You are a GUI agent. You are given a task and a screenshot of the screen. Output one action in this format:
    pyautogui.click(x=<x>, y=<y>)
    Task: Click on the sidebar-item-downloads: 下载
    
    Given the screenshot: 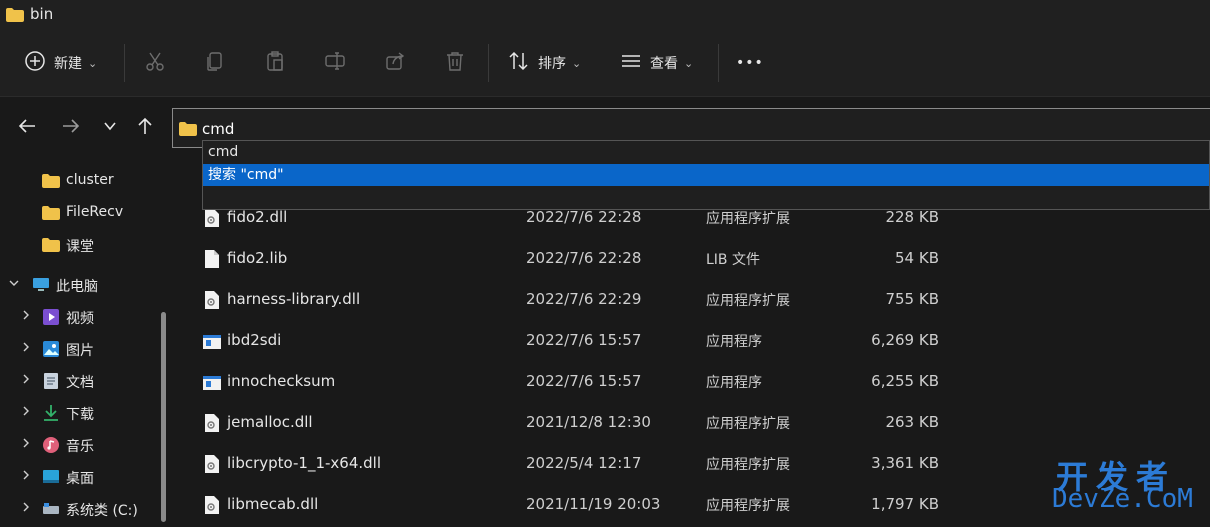 What is the action you would take?
    pyautogui.click(x=80, y=413)
    